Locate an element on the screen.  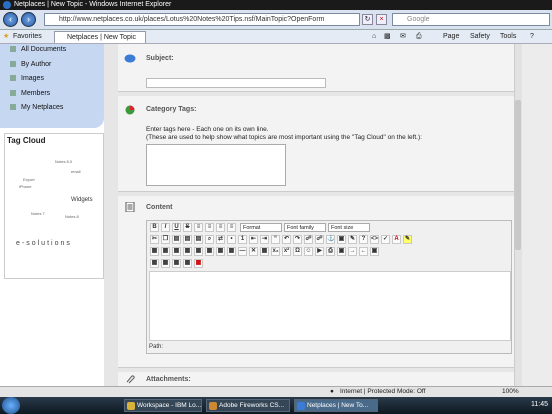
move-backward-icon: ▦ is located at coordinates (176, 263).